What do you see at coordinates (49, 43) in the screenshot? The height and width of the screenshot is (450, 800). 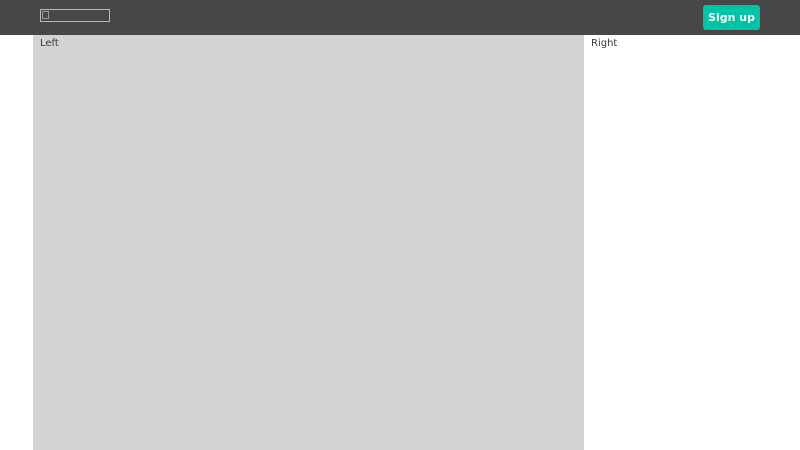 I see `left-column-label: Left` at bounding box center [49, 43].